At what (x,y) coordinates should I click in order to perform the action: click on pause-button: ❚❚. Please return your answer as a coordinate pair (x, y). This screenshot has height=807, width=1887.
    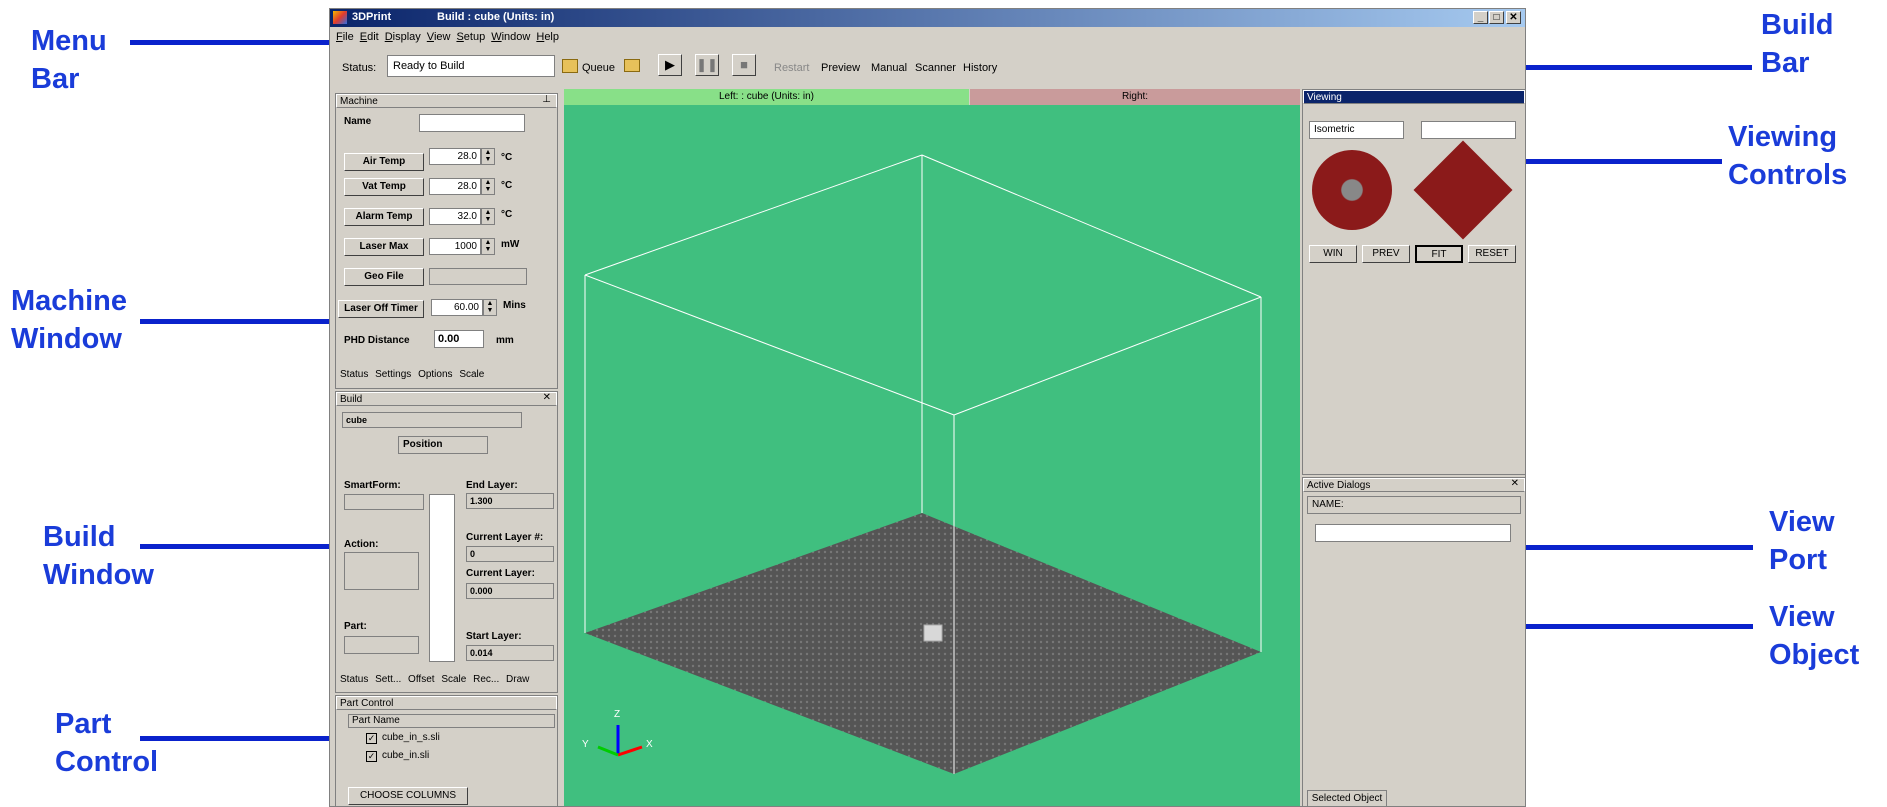
    Looking at the image, I should click on (707, 65).